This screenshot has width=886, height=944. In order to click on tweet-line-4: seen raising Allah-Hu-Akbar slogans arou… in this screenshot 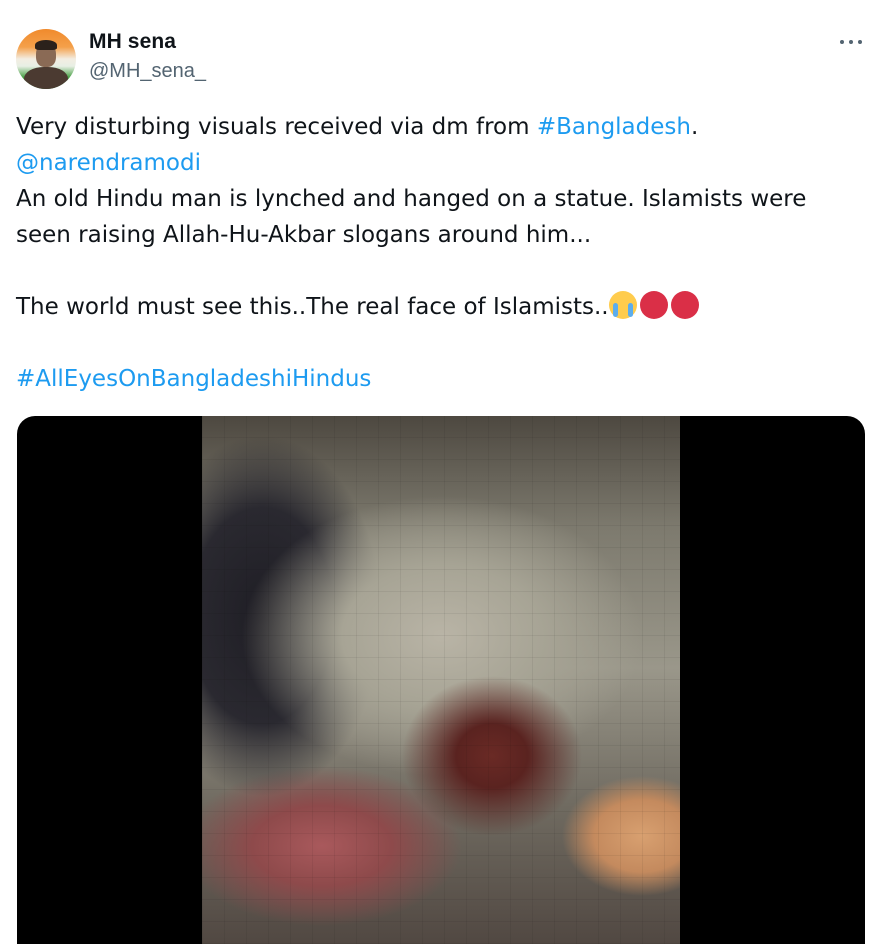, I will do `click(304, 235)`.